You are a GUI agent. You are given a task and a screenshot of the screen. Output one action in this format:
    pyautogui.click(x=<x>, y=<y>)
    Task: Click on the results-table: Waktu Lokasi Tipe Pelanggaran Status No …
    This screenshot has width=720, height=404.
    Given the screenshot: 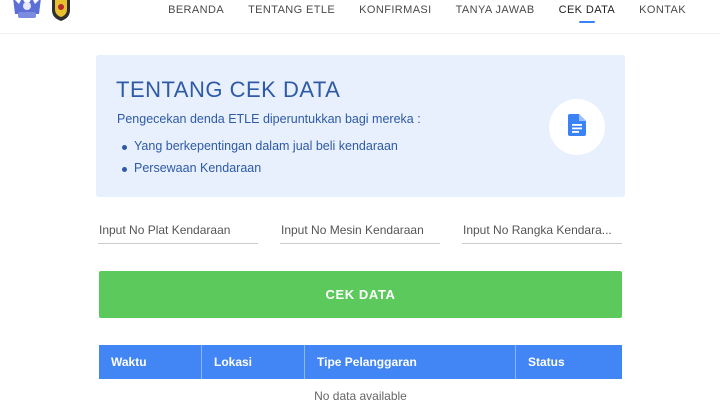 What is the action you would take?
    pyautogui.click(x=360, y=374)
    